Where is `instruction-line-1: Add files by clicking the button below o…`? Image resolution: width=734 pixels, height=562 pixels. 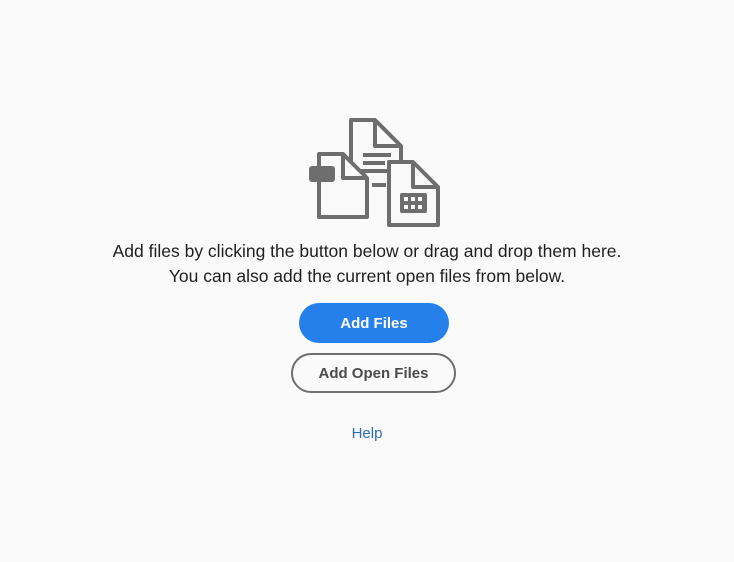 instruction-line-1: Add files by clicking the button below o… is located at coordinates (367, 251).